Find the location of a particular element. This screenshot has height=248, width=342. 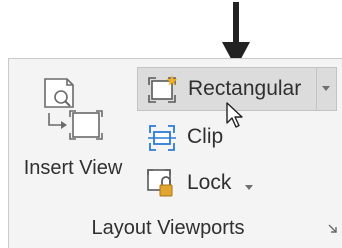

clip-viewport-icon is located at coordinates (162, 138).